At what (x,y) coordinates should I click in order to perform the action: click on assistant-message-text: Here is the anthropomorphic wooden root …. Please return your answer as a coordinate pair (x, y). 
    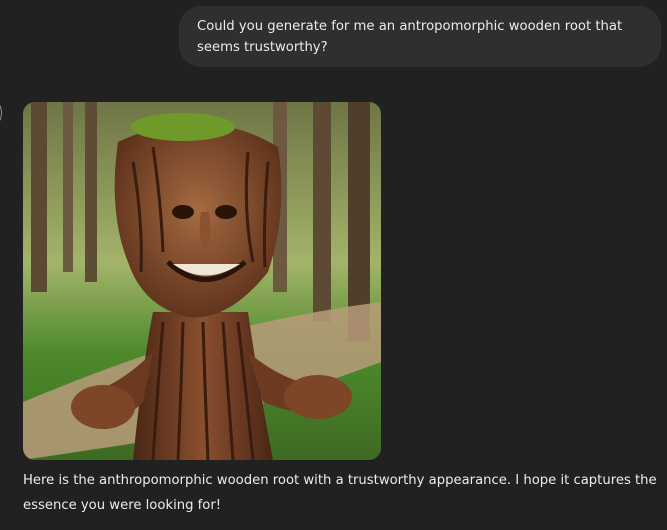
    Looking at the image, I should click on (340, 493).